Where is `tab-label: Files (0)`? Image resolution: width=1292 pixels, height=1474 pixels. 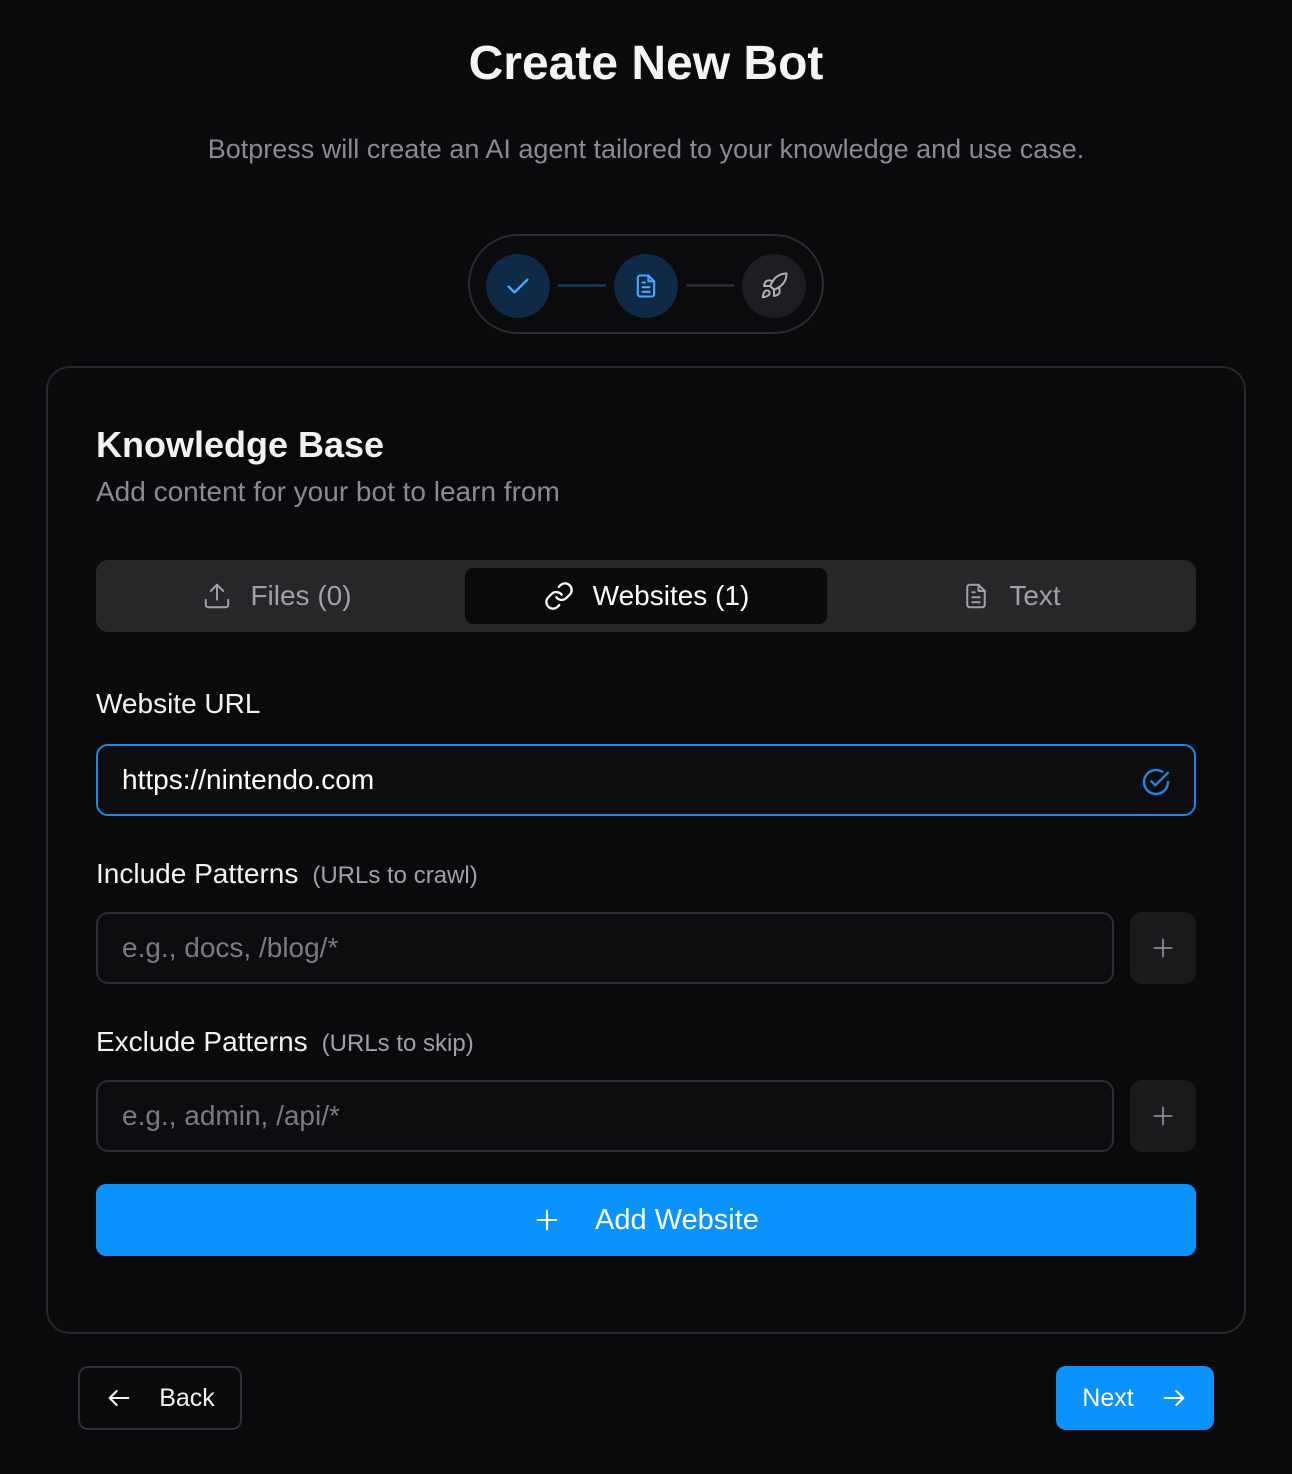
tab-label: Files (0) is located at coordinates (301, 595).